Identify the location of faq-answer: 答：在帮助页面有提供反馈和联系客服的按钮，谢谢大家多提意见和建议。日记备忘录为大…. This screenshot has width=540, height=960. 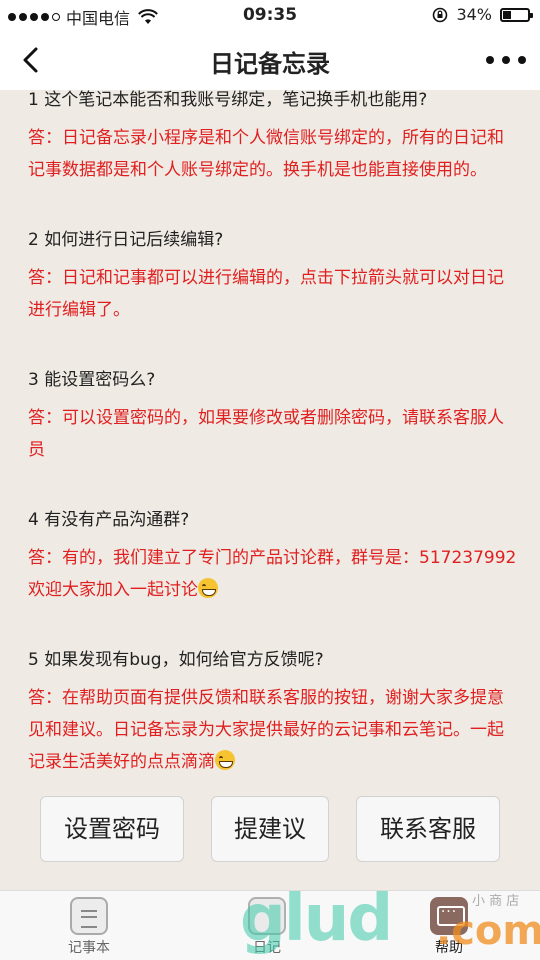
(273, 730).